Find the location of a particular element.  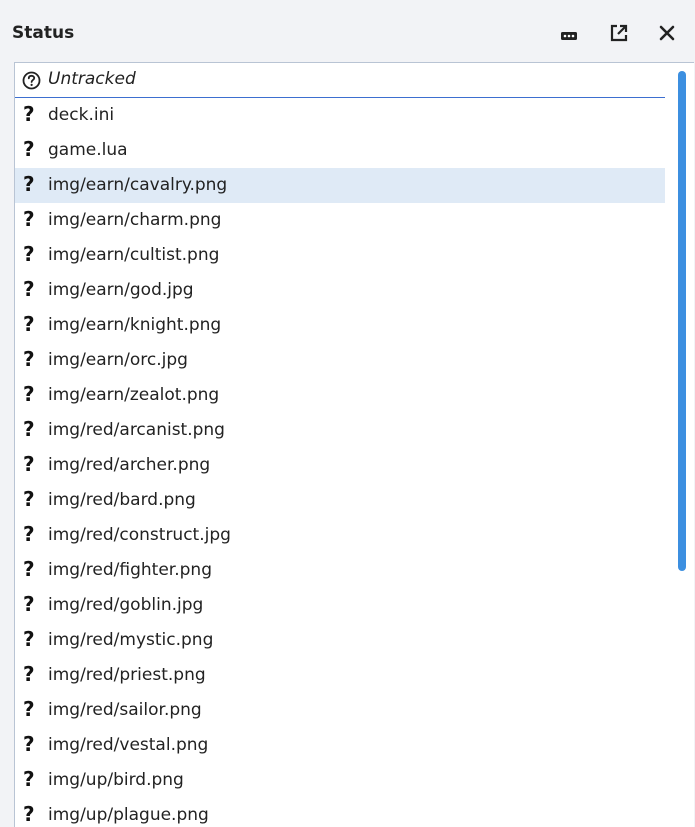

file-name: img/red/archer.png is located at coordinates (129, 465).